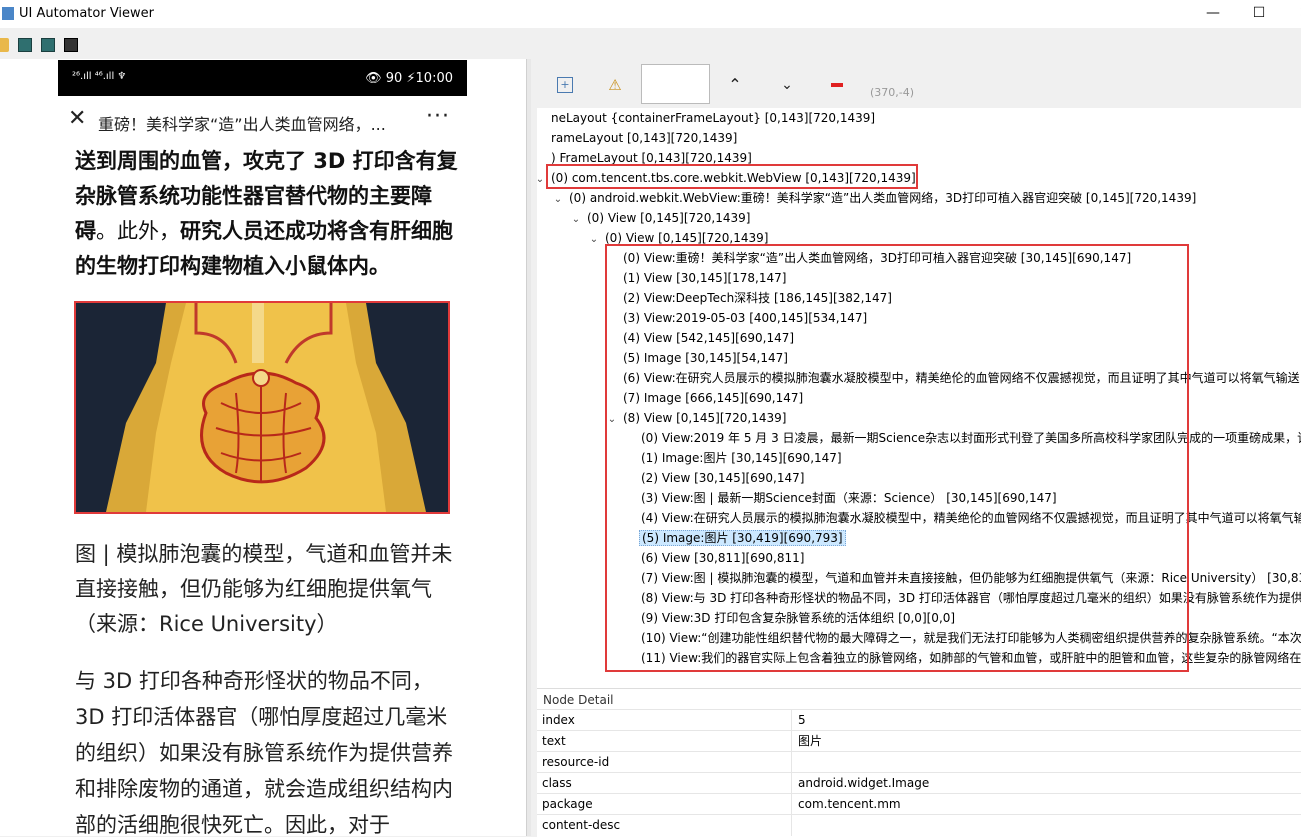  What do you see at coordinates (916, 83) in the screenshot?
I see `hierarchy-toolbar: + ⚠ ⌃ ⌄ (370,-4)` at bounding box center [916, 83].